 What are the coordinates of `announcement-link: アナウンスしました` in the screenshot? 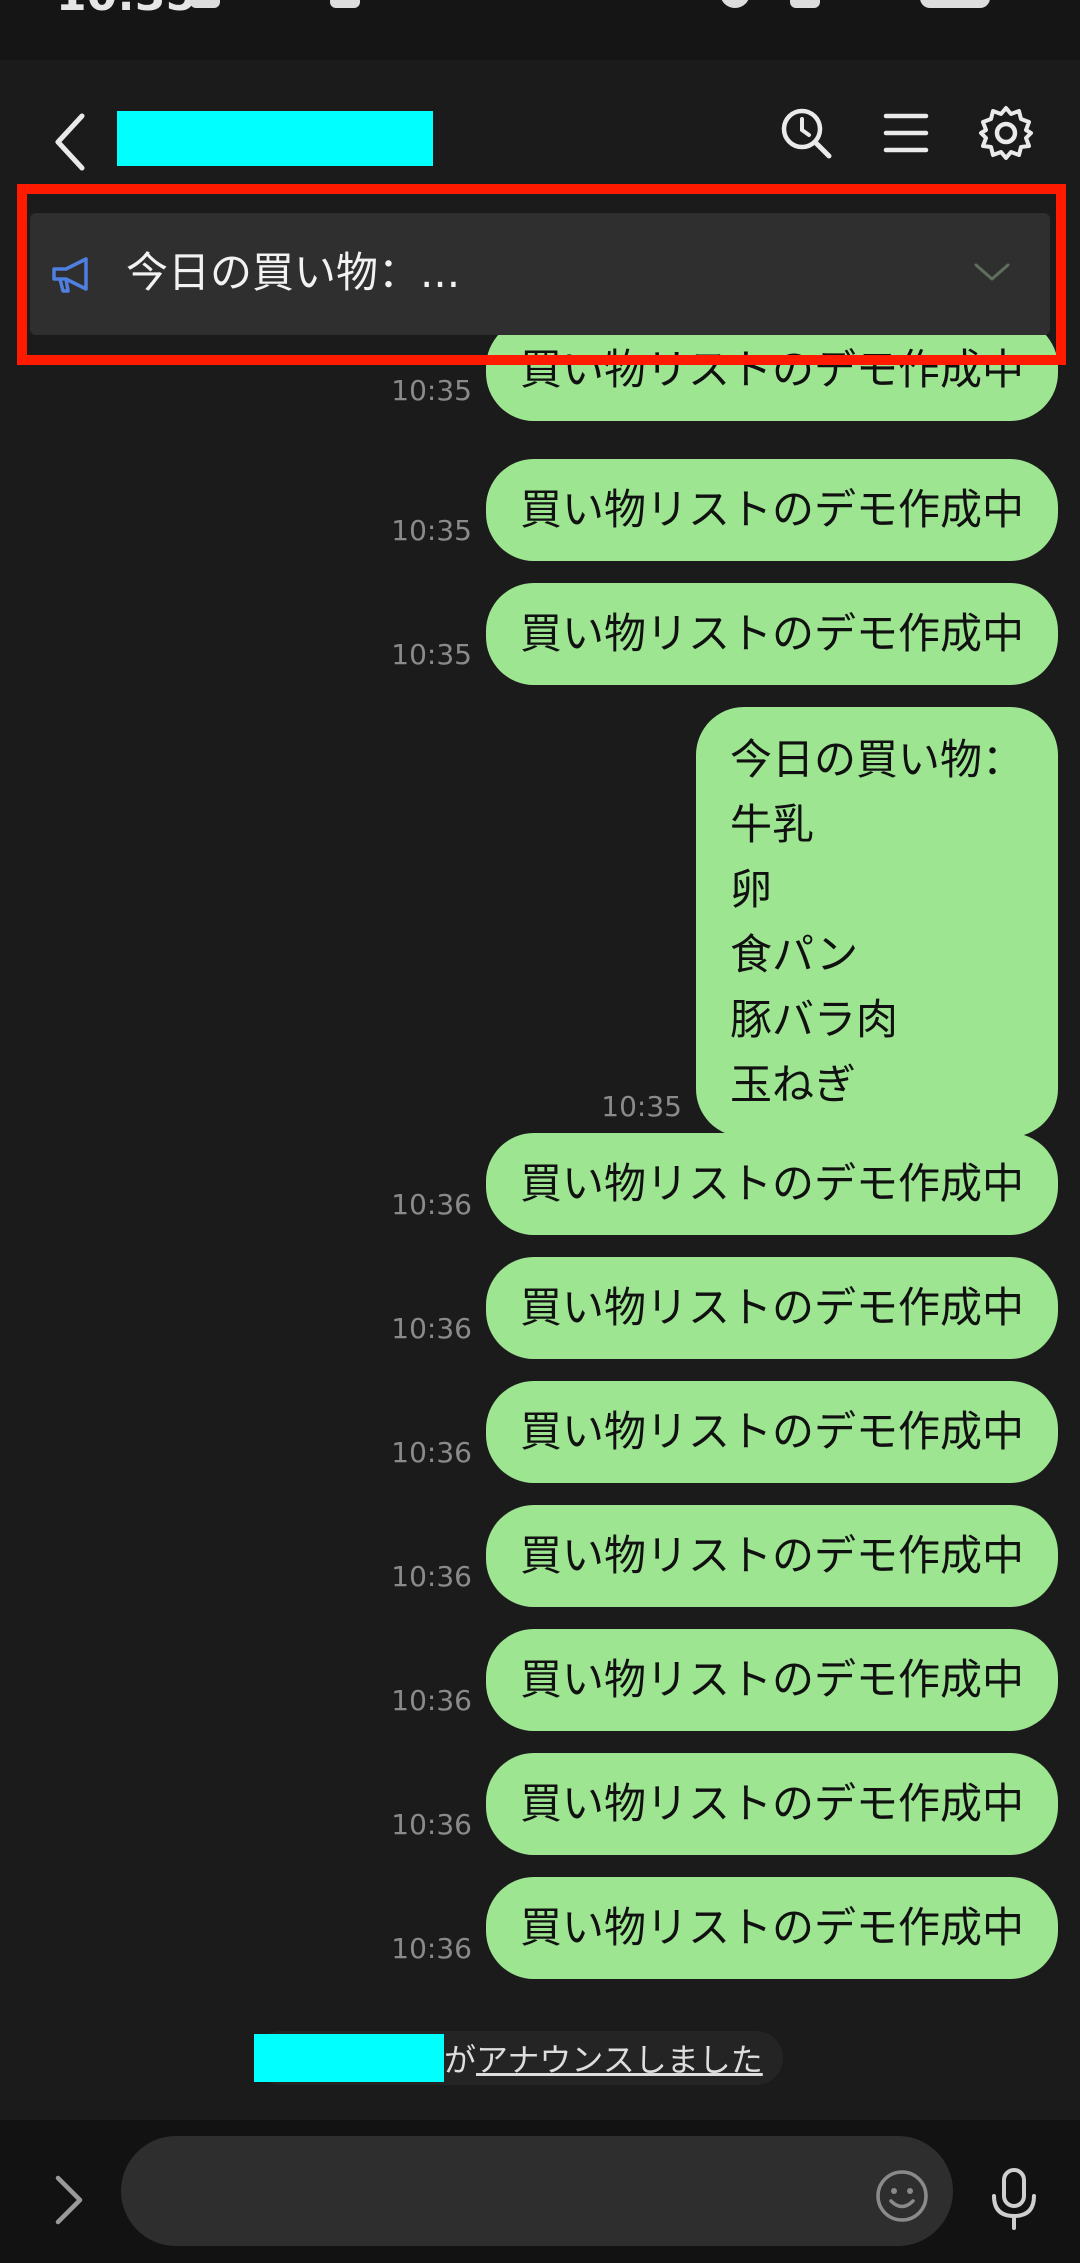 It's located at (619, 2058).